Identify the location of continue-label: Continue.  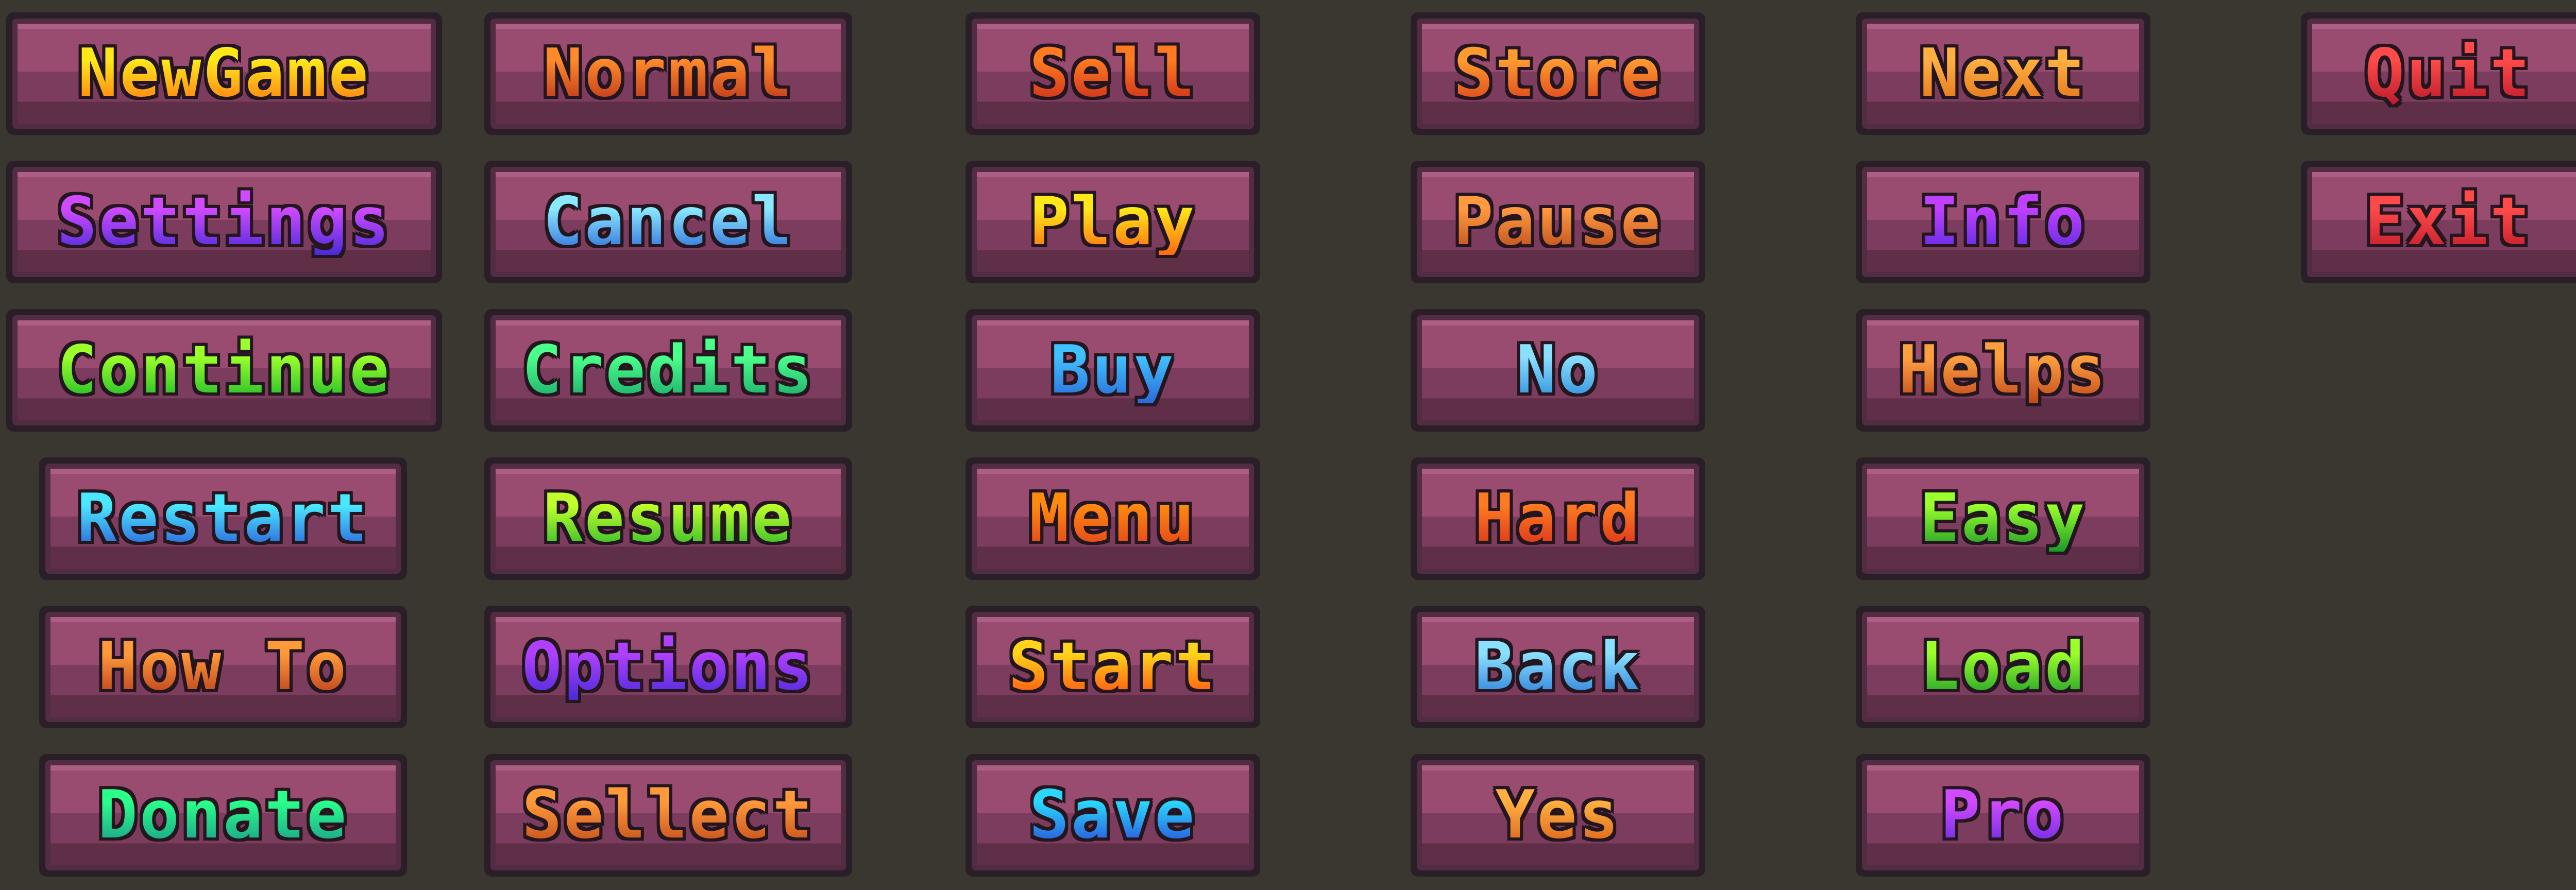
(225, 370).